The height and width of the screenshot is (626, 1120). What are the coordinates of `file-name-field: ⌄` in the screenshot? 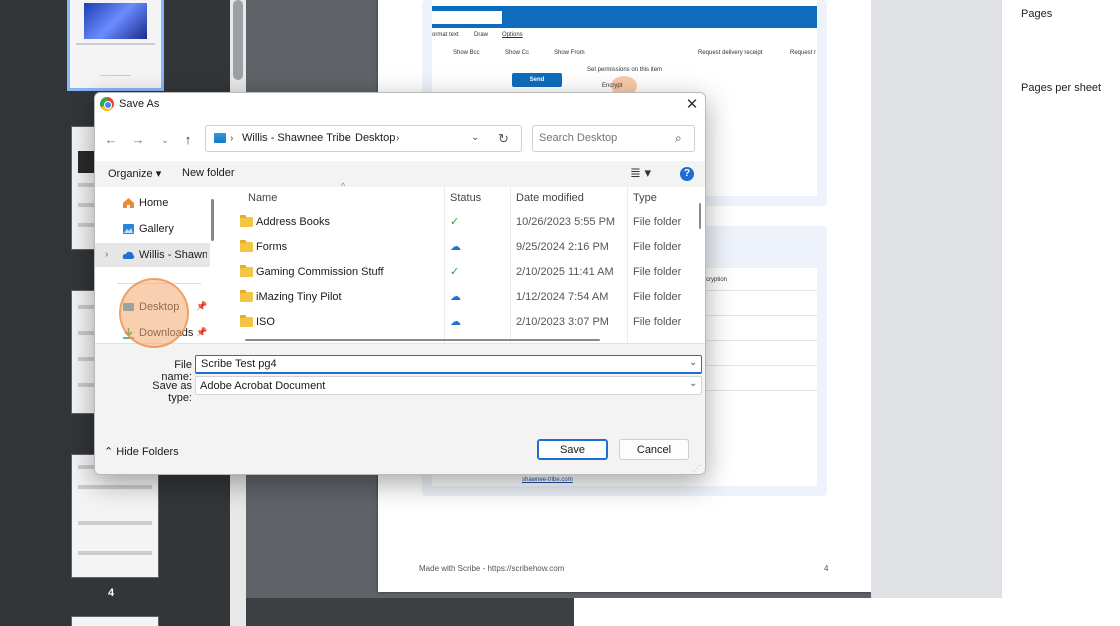 It's located at (448, 364).